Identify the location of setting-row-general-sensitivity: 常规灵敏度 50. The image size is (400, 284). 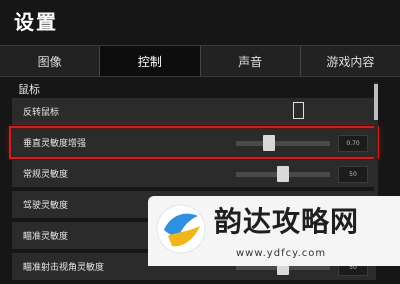
(194, 173).